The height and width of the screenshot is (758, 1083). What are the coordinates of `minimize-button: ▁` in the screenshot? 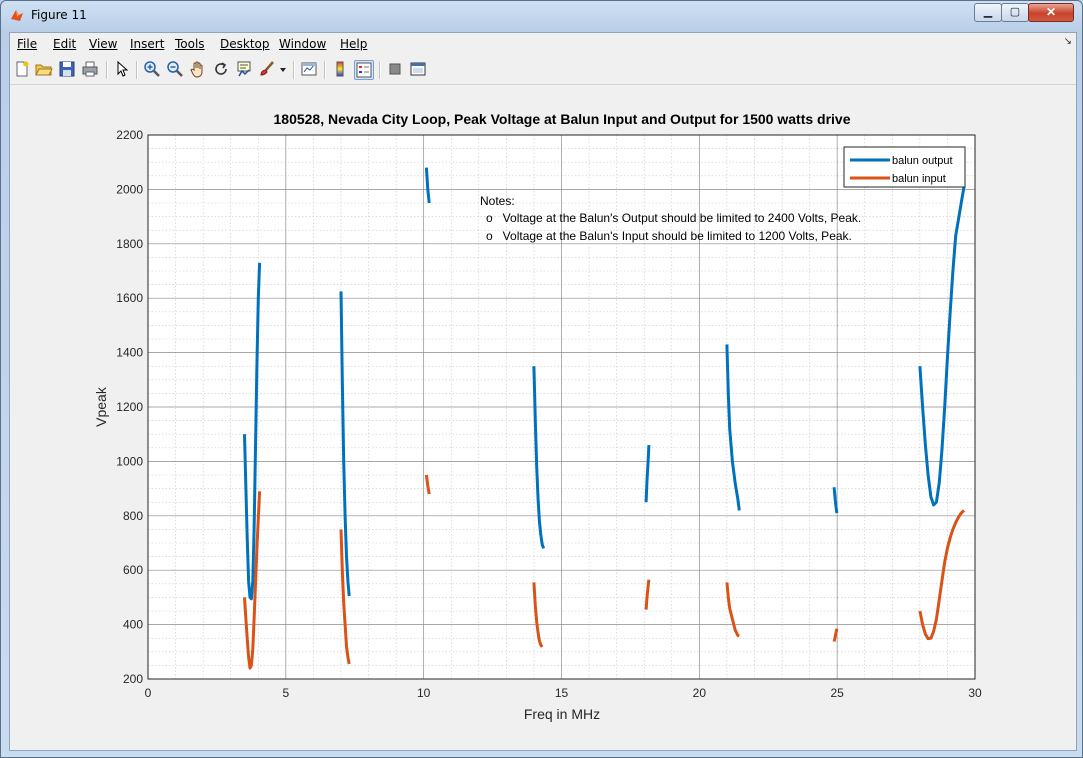 It's located at (988, 12).